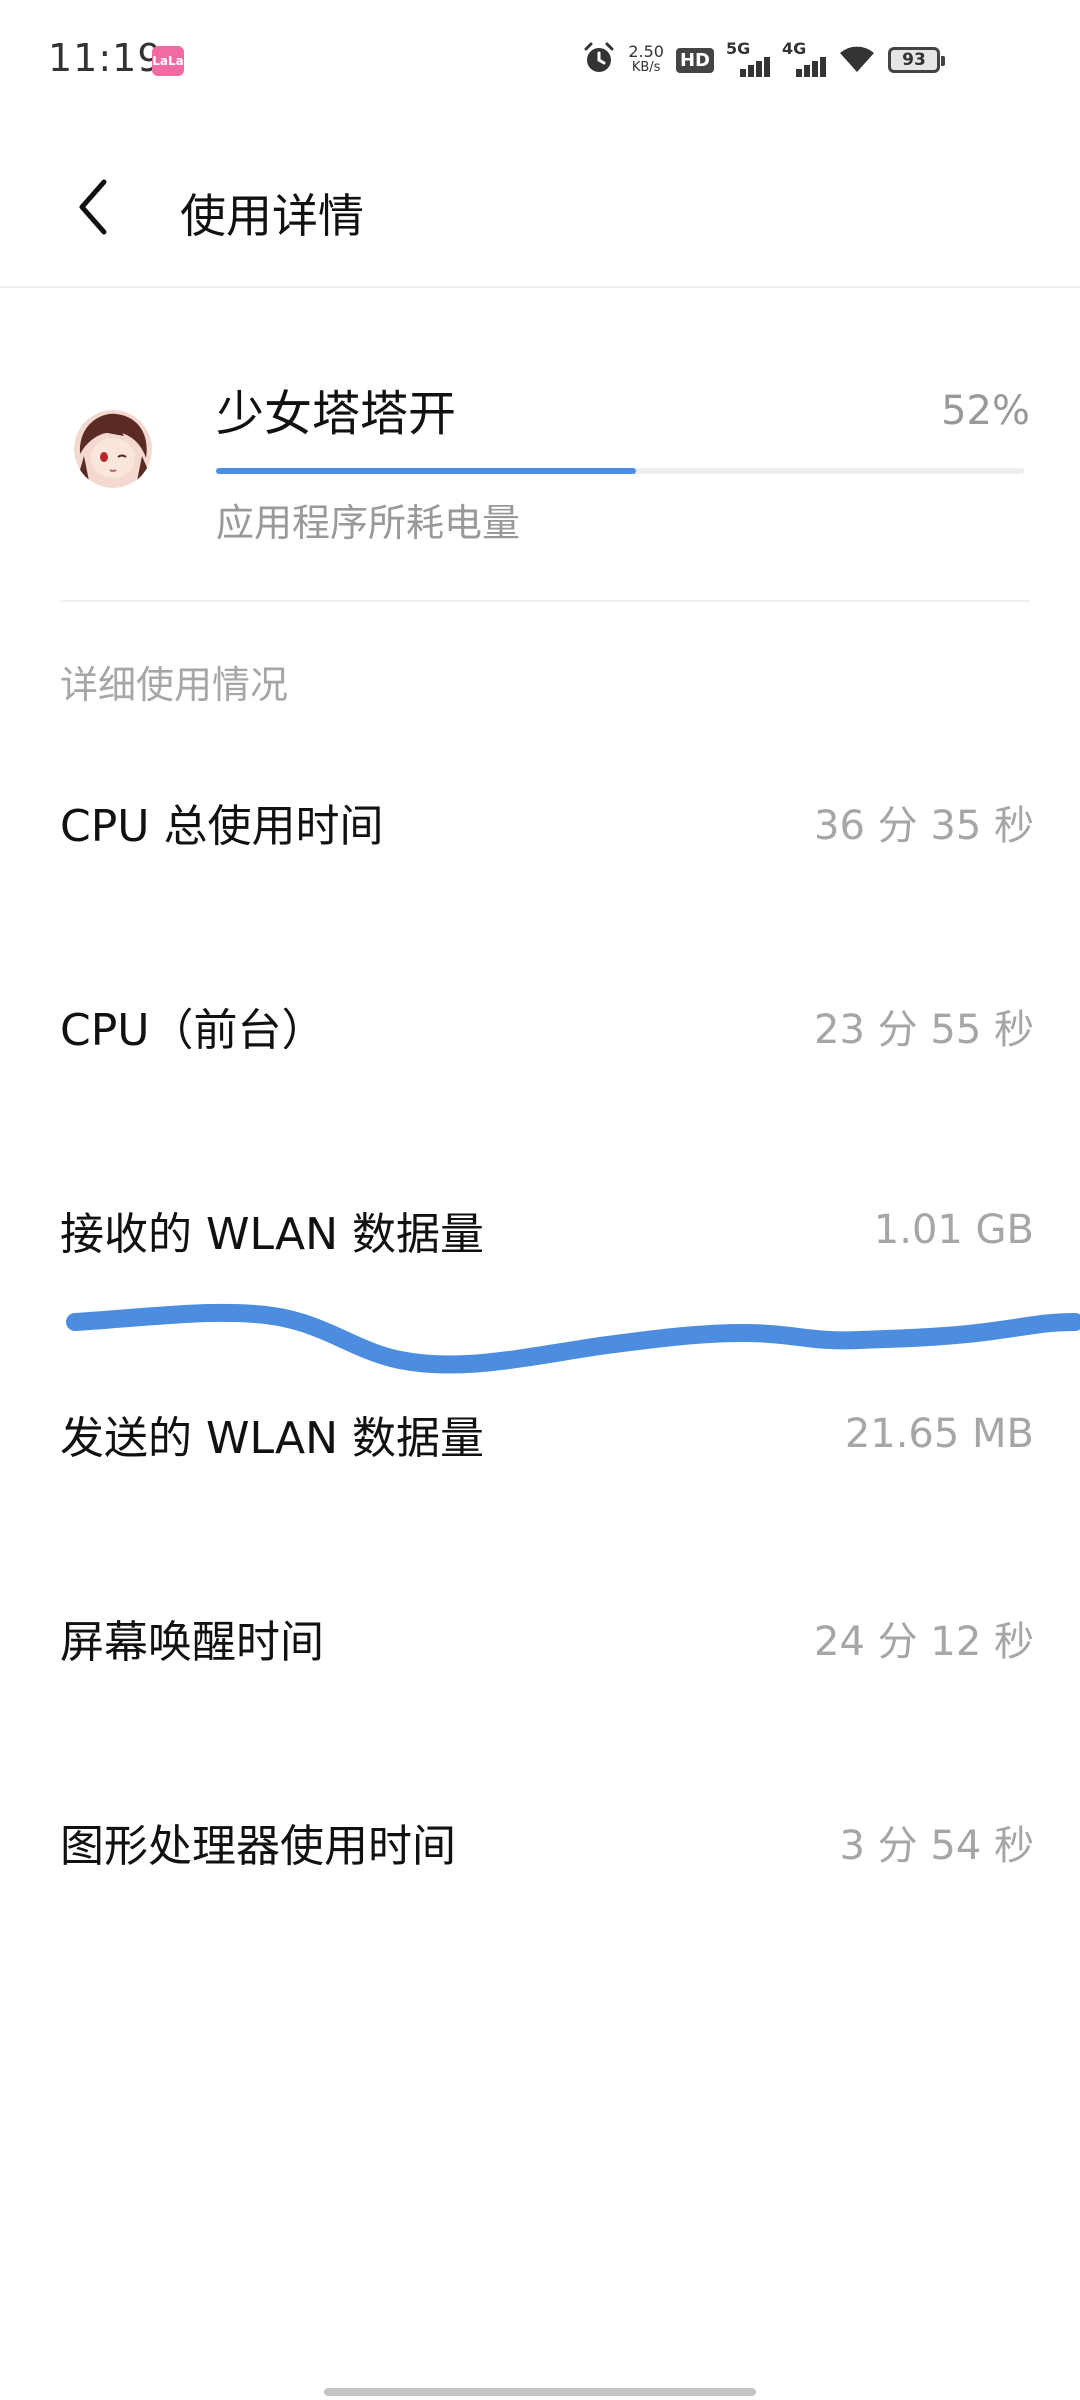  I want to click on detail-label: CPU 总使用时间, so click(222, 826).